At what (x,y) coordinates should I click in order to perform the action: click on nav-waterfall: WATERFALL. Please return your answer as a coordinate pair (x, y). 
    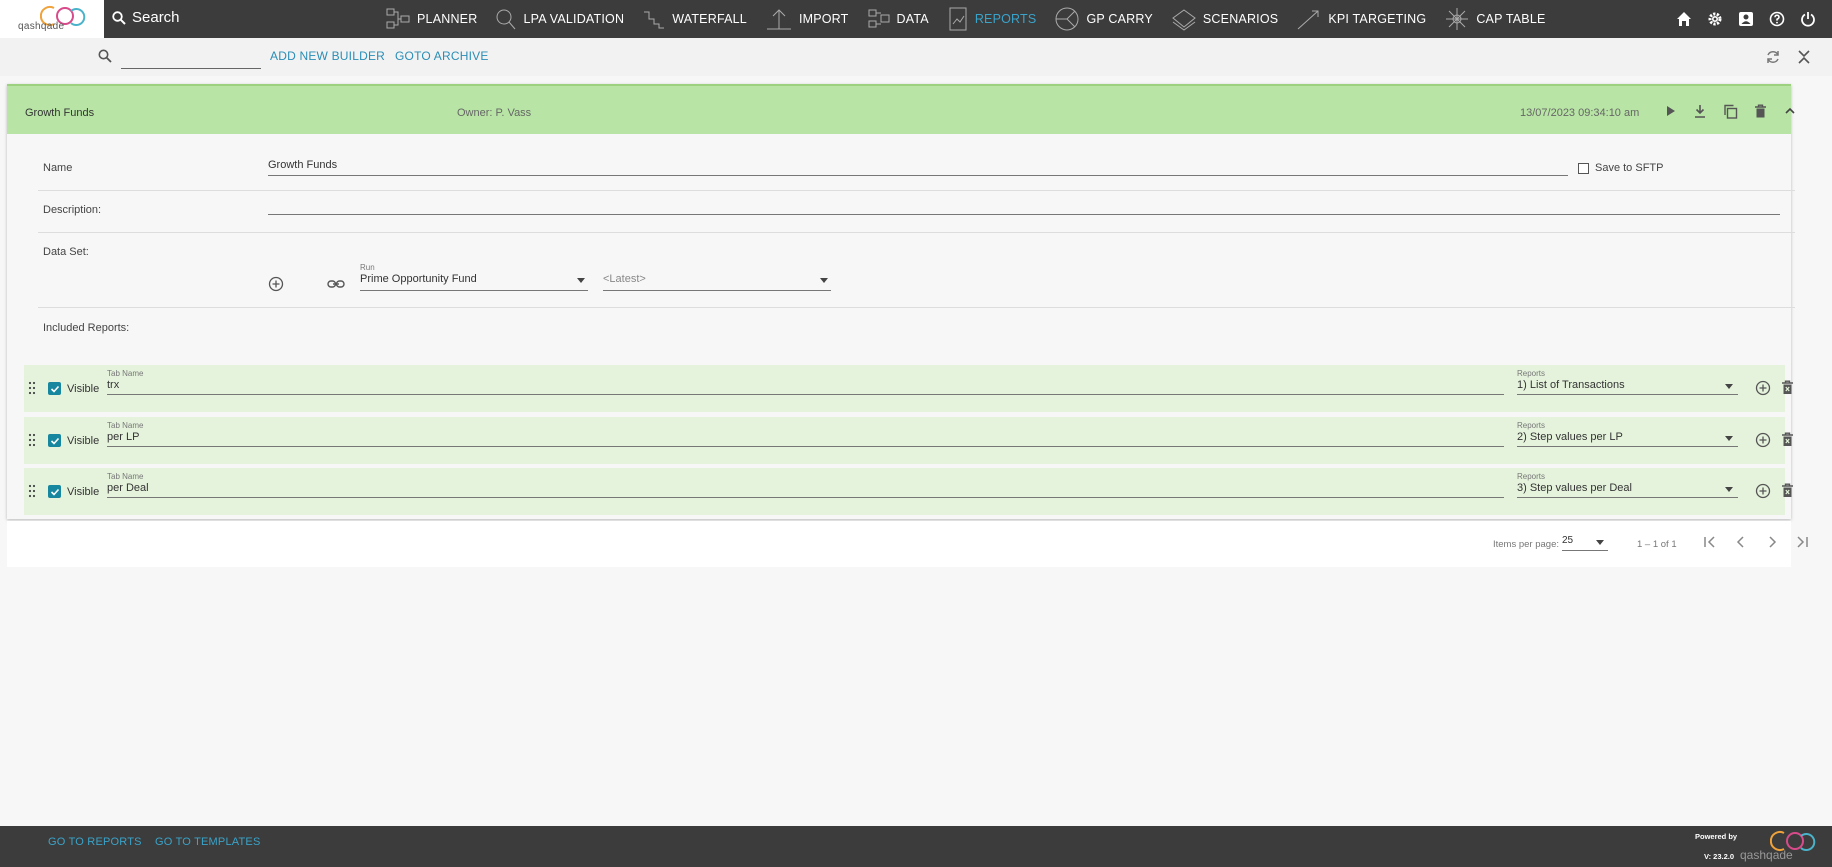
    Looking at the image, I should click on (694, 19).